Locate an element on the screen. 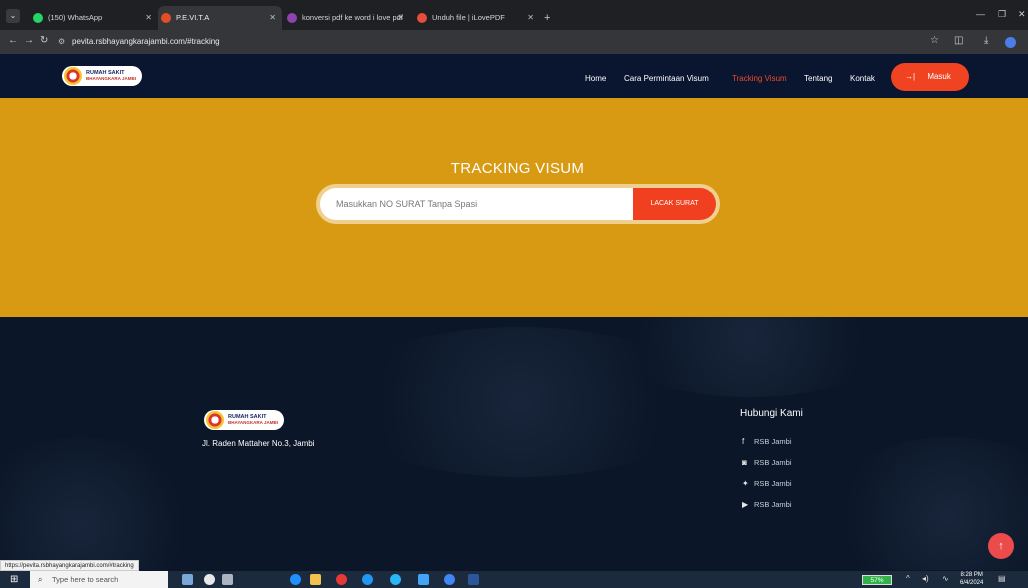 The image size is (1028, 588). tracking-search-form: LACAK SURAT is located at coordinates (518, 204).